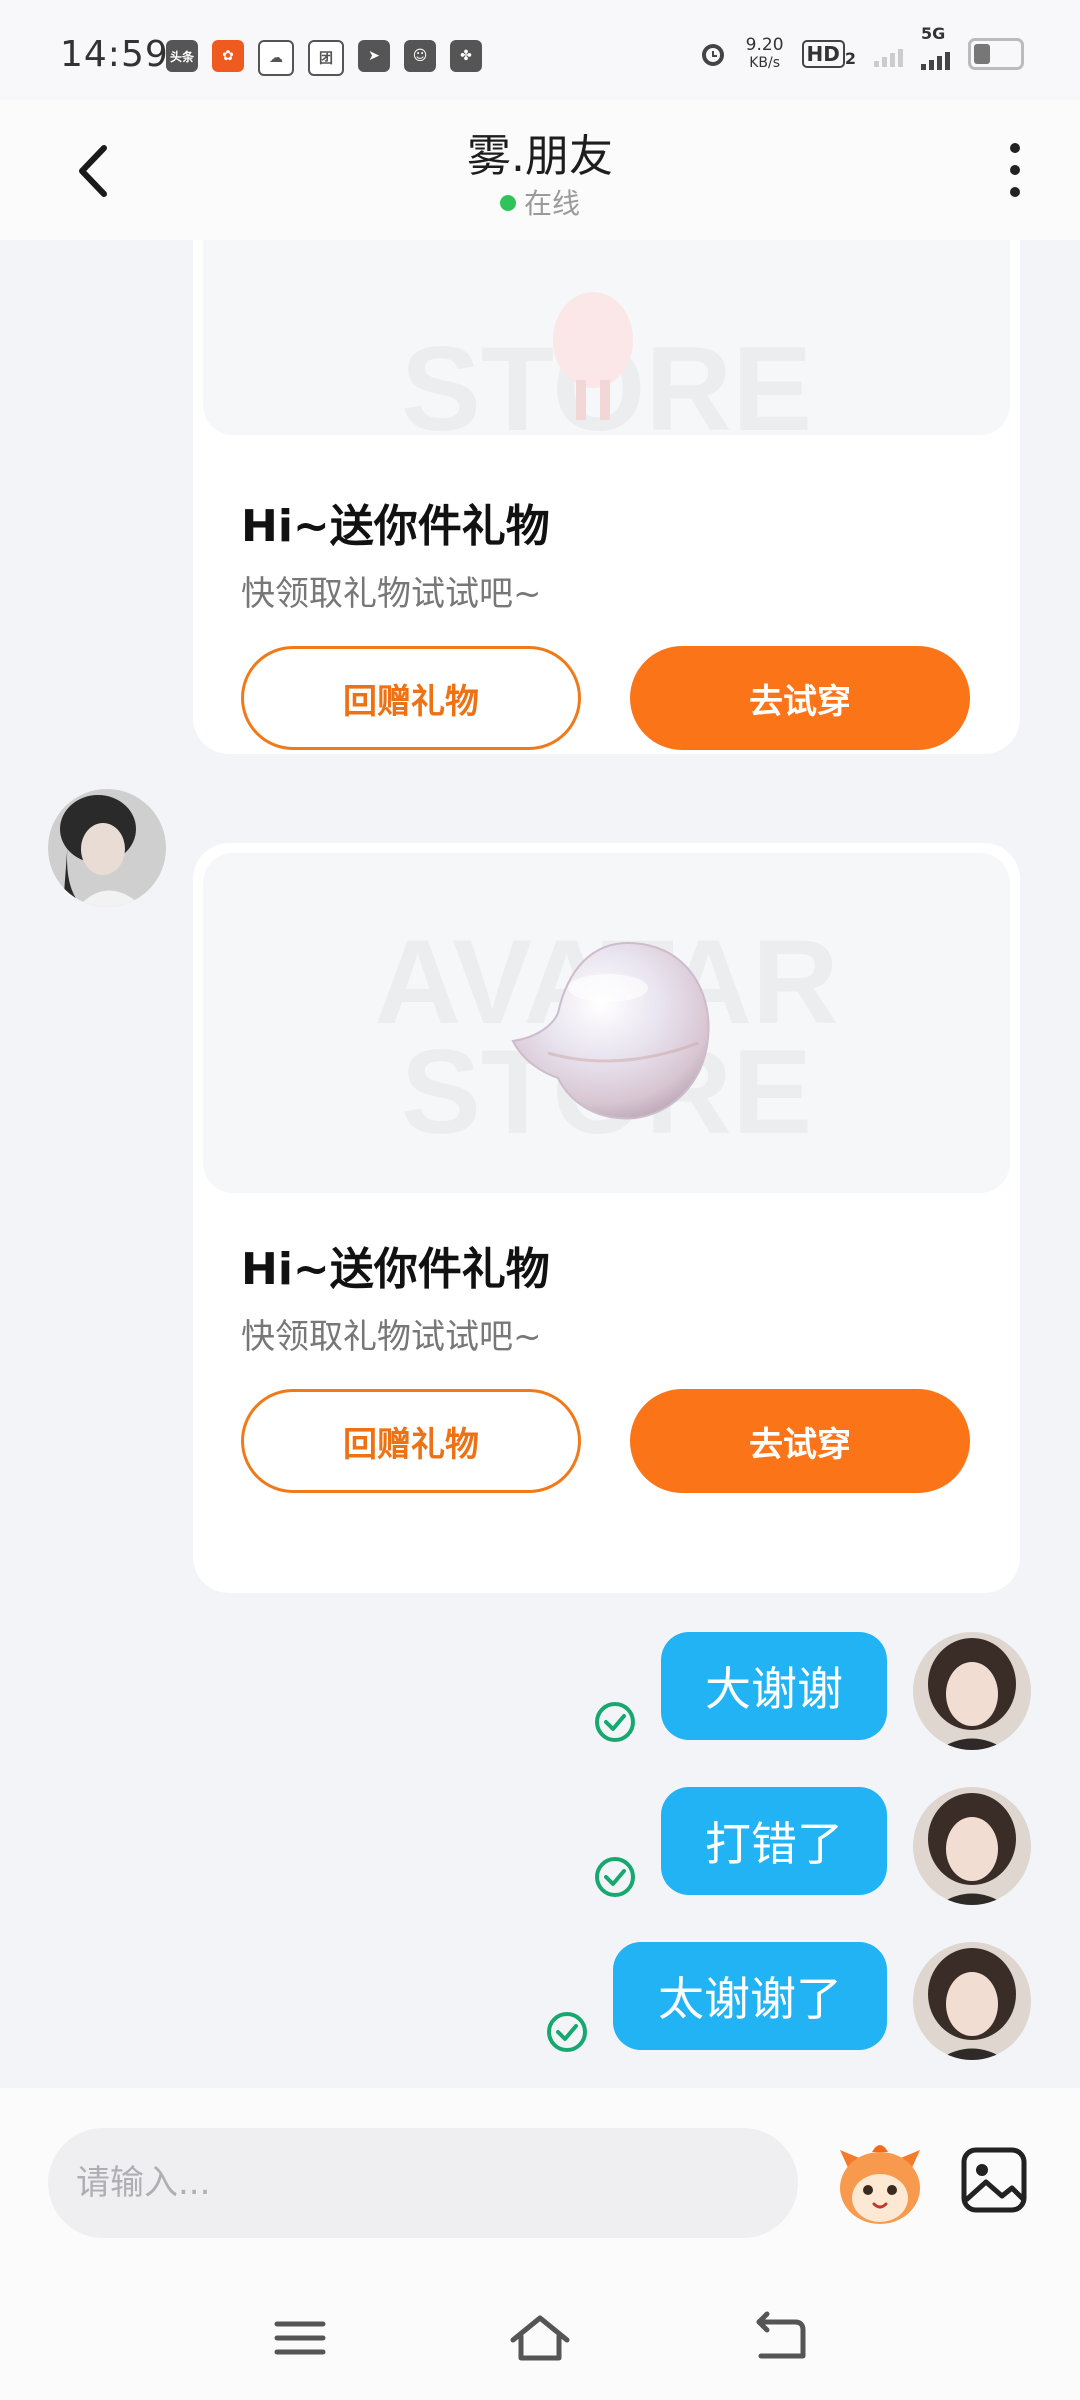 This screenshot has width=1080, height=2400. Describe the element at coordinates (182, 56) in the screenshot. I see `toutiao-icon: 头条` at that location.